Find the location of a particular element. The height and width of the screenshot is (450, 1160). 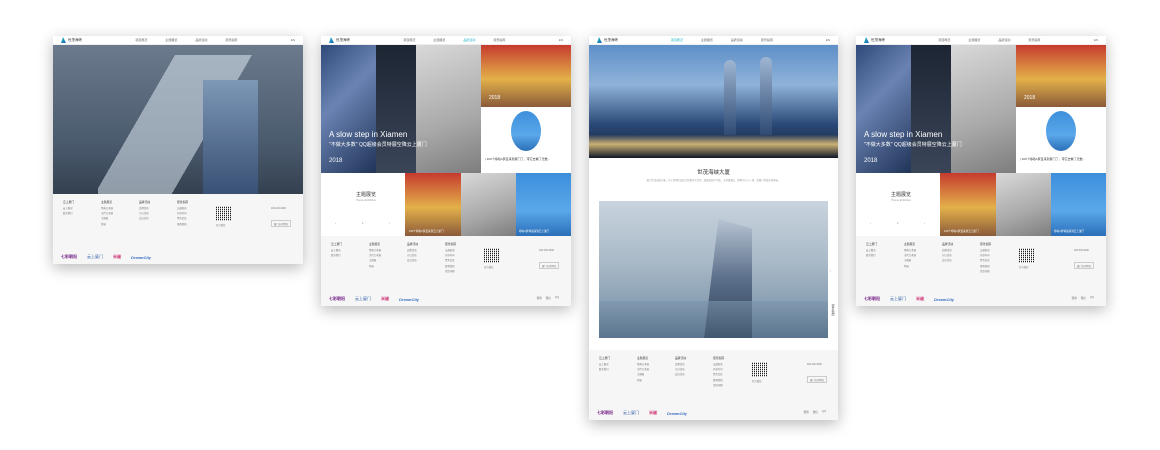

next-arrow-icon: › is located at coordinates (830, 270).